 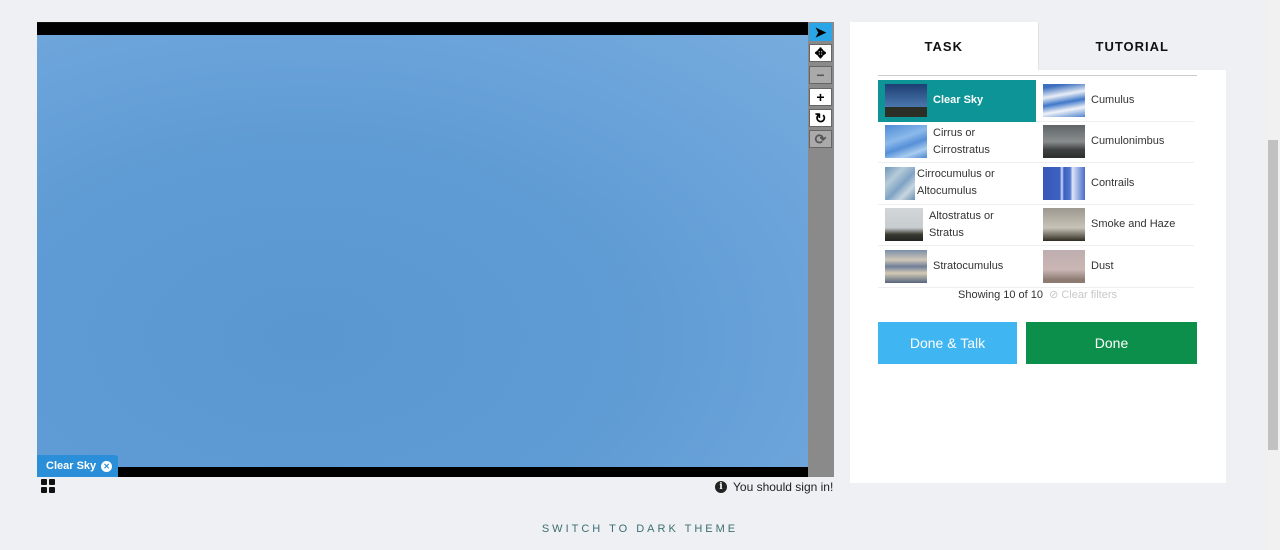 I want to click on choice-label: Cirrocumulus or Altocumulus, so click(x=956, y=183).